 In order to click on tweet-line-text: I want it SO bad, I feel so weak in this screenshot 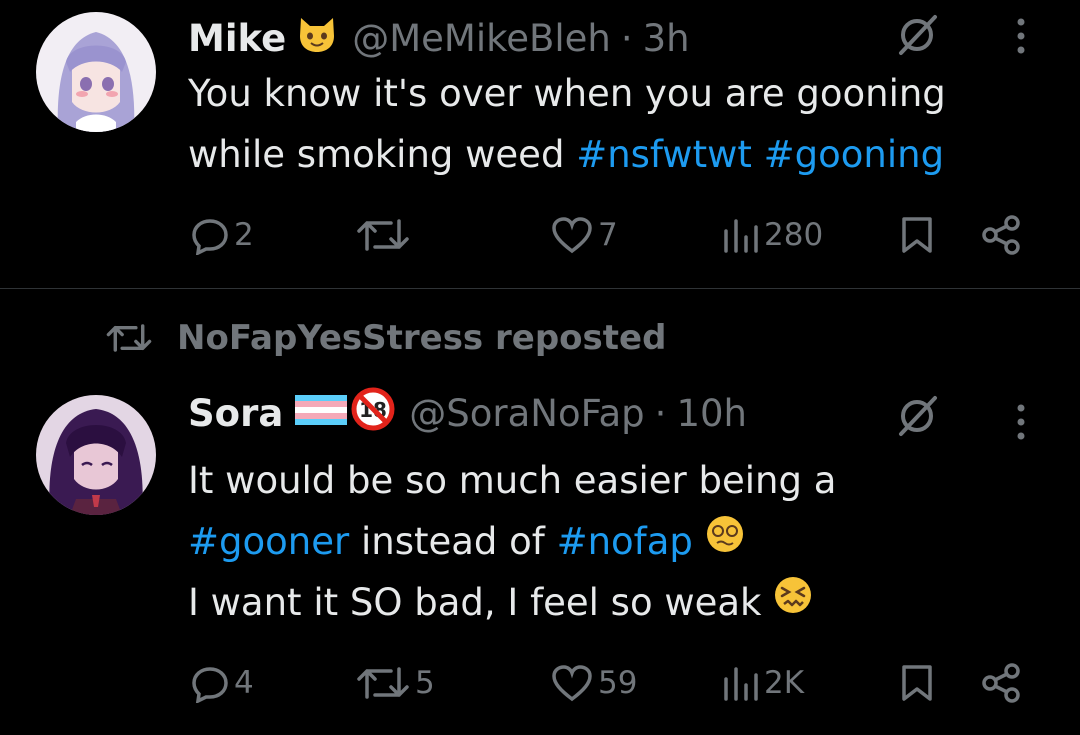, I will do `click(475, 602)`.